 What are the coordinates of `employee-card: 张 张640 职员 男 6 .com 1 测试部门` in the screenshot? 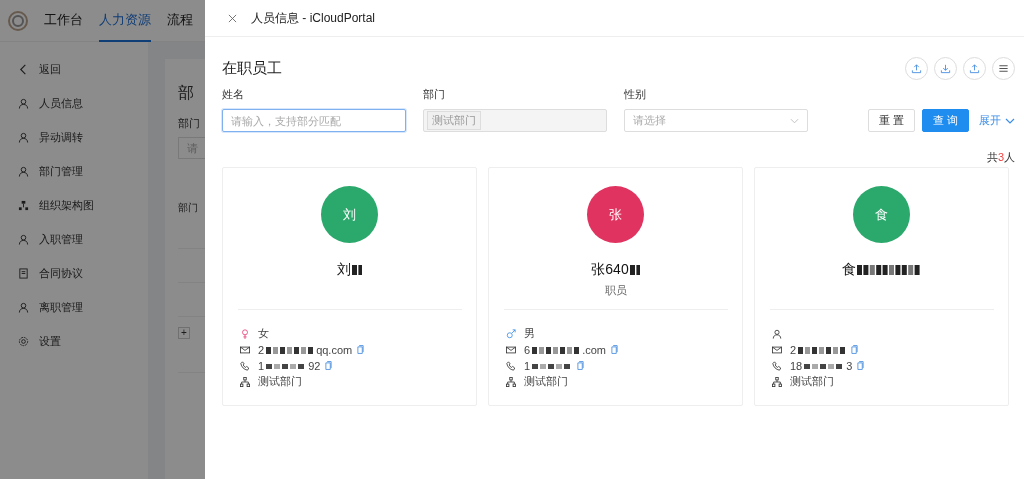 It's located at (615, 286).